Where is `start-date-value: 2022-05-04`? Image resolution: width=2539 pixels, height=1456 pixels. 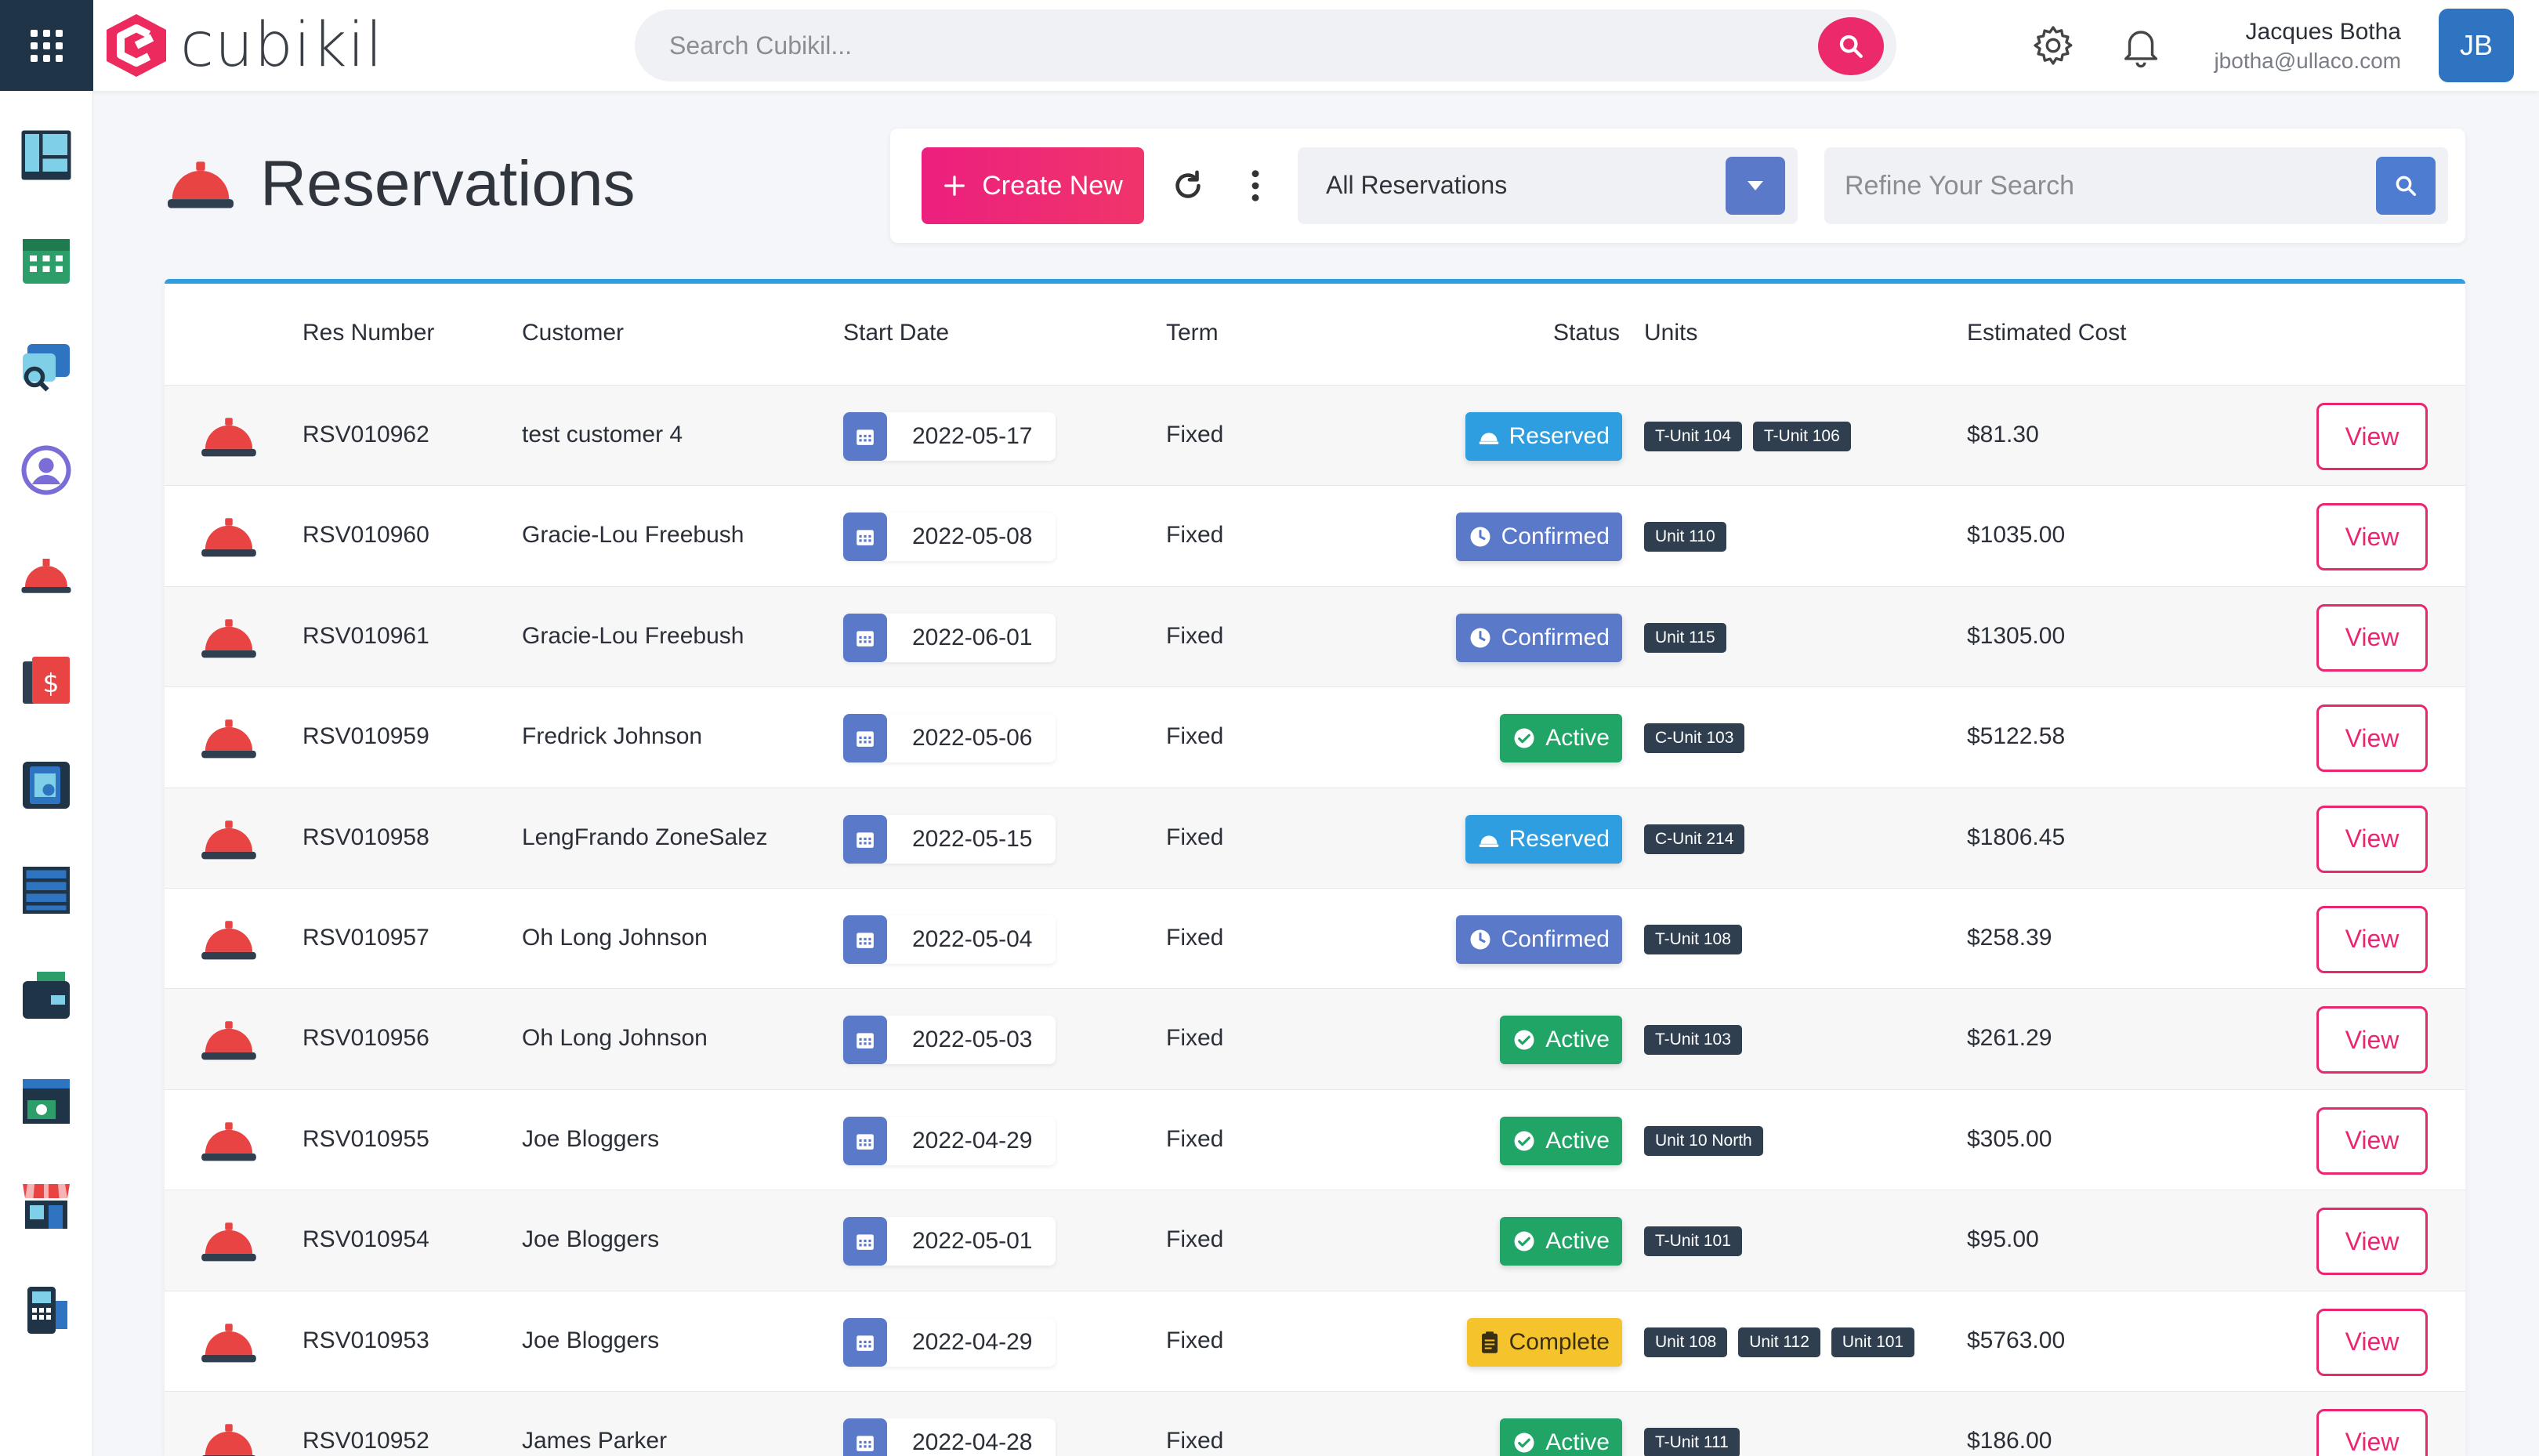 start-date-value: 2022-05-04 is located at coordinates (973, 938).